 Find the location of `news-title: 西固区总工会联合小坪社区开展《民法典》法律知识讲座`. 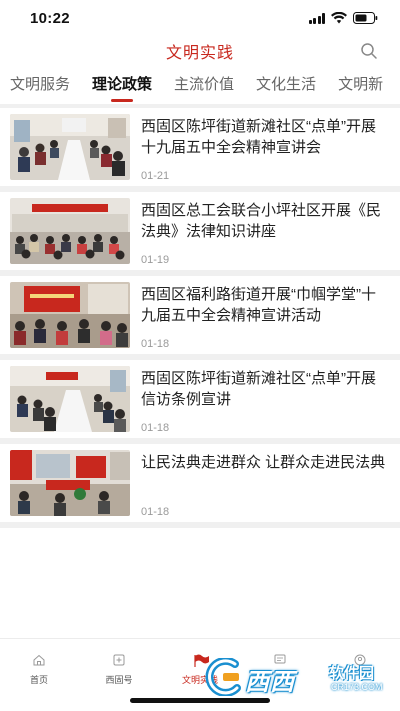

news-title: 西固区总工会联合小坪社区开展《民法典》法律知识讲座 is located at coordinates (261, 221).